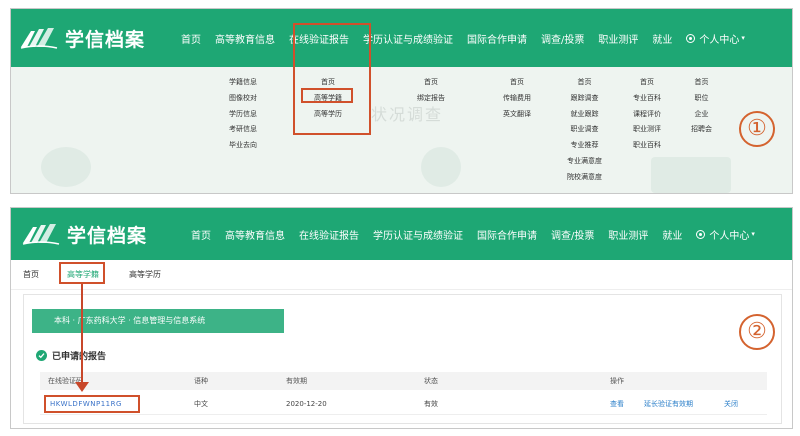  I want to click on dropdown-column-international: 首页 传输费用 英文翻译, so click(517, 98).